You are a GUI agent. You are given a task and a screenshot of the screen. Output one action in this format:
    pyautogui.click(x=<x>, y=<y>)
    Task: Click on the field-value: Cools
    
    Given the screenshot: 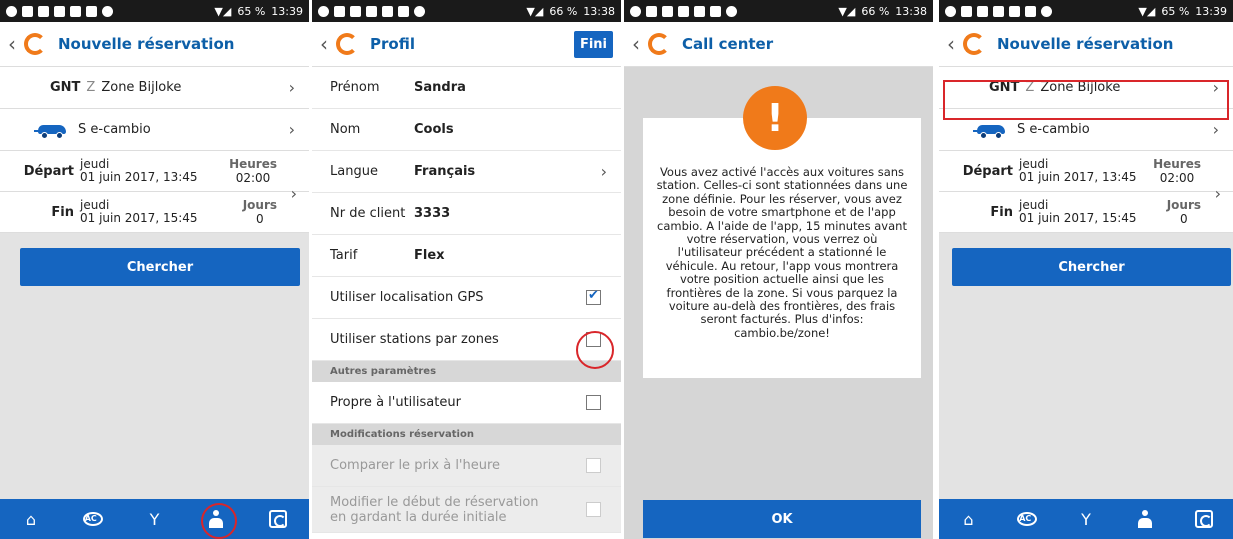 What is the action you would take?
    pyautogui.click(x=434, y=129)
    